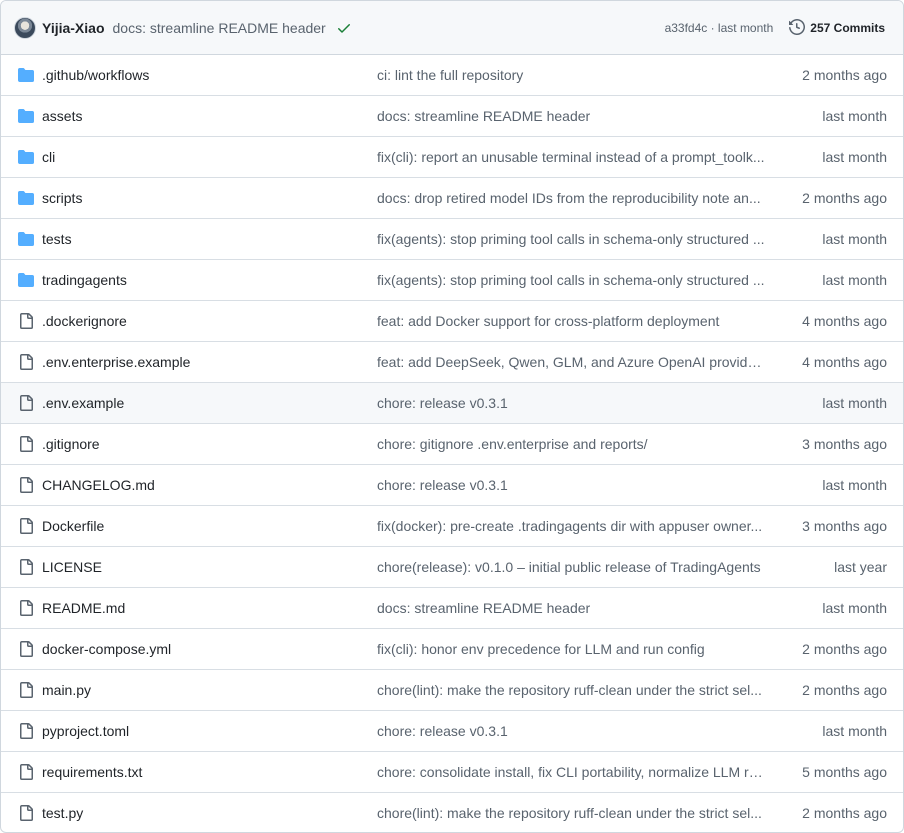 The height and width of the screenshot is (833, 904). Describe the element at coordinates (73, 526) in the screenshot. I see `file-name-link: Dockerfile` at that location.